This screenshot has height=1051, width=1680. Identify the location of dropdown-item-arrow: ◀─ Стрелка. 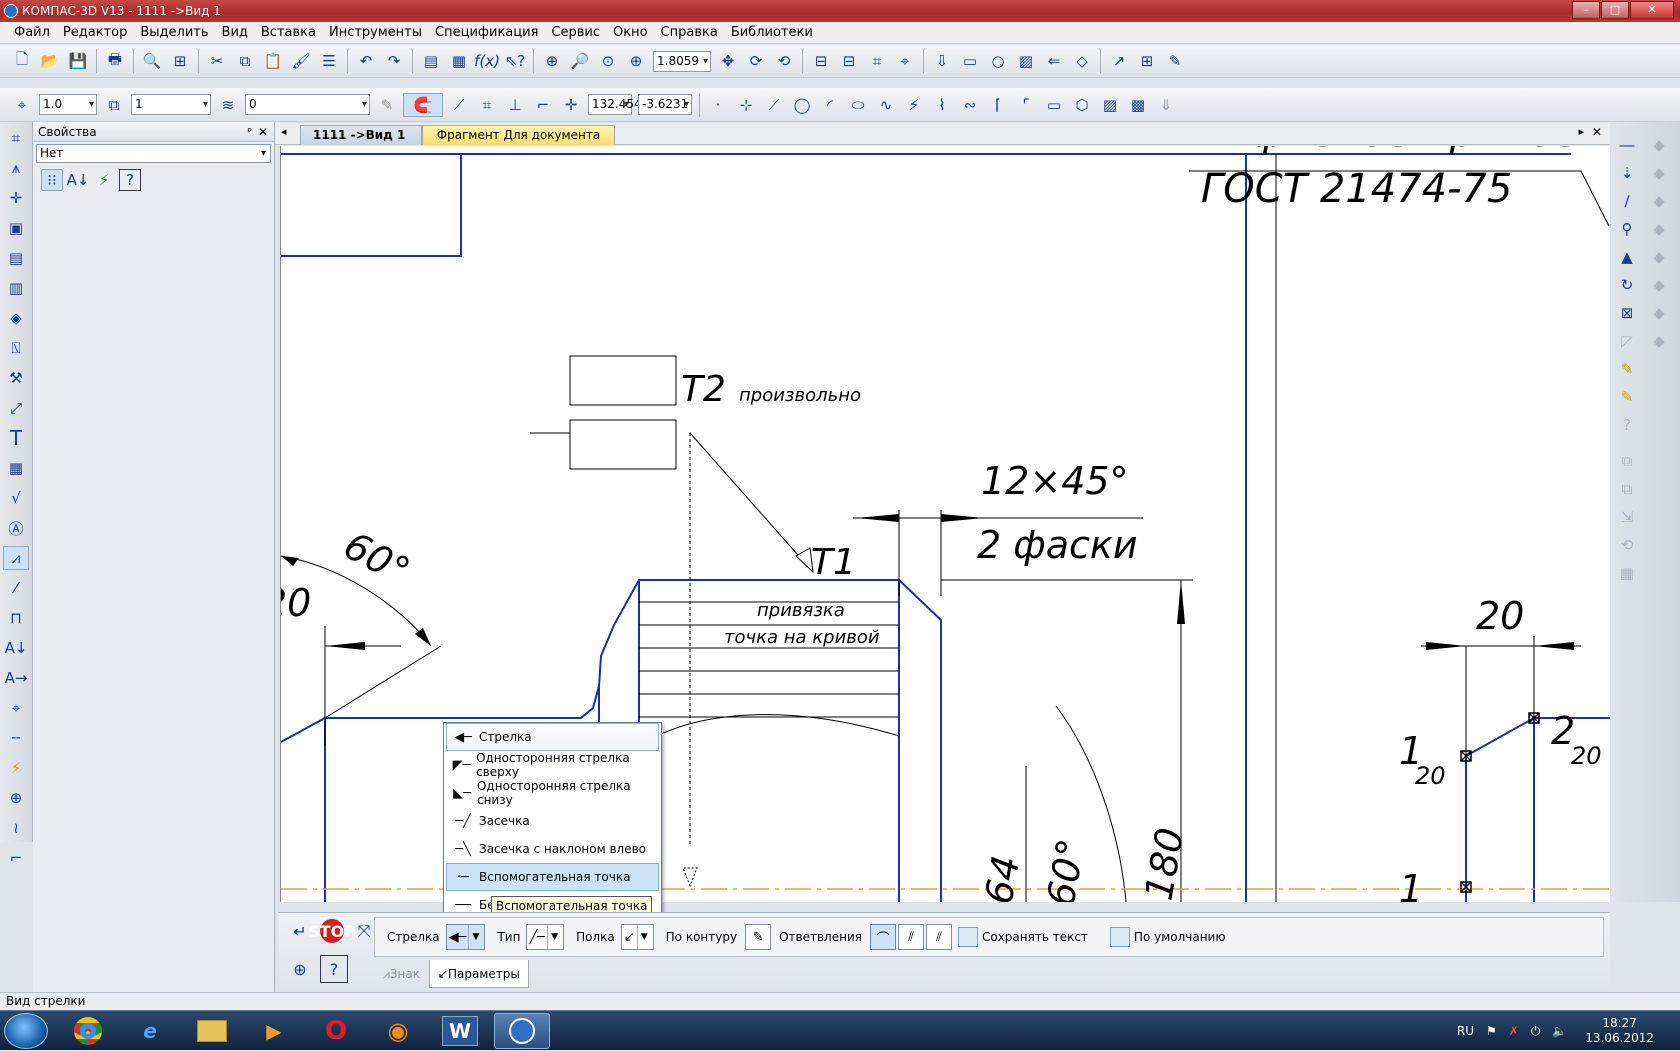
(552, 737).